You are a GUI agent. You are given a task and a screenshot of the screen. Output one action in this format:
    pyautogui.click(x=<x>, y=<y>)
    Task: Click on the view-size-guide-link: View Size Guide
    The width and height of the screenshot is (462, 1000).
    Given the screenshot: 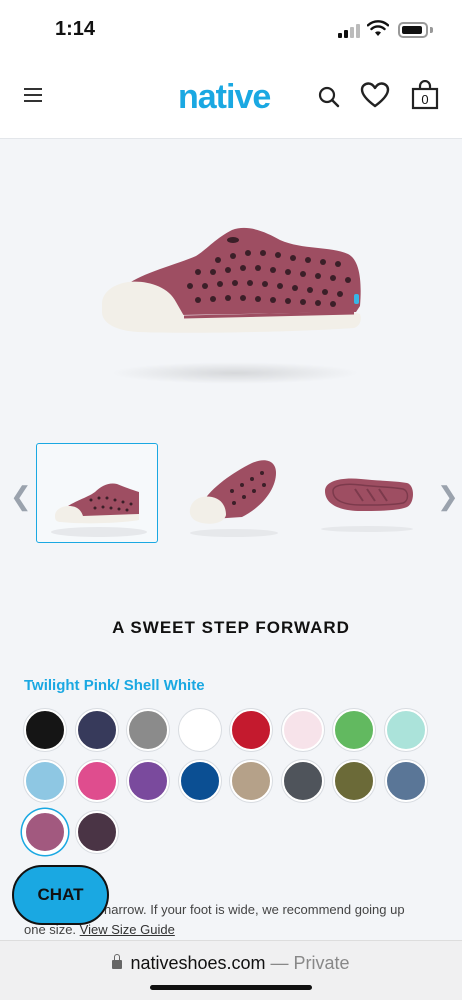 What is the action you would take?
    pyautogui.click(x=127, y=929)
    